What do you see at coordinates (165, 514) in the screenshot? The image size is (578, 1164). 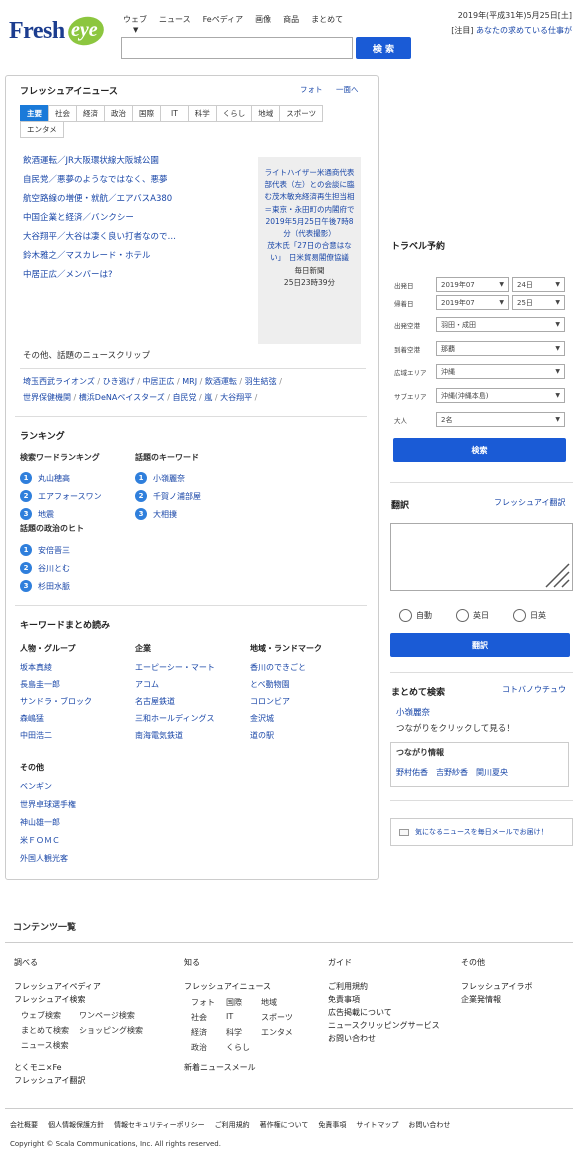 I see `rank-link: 大相撲` at bounding box center [165, 514].